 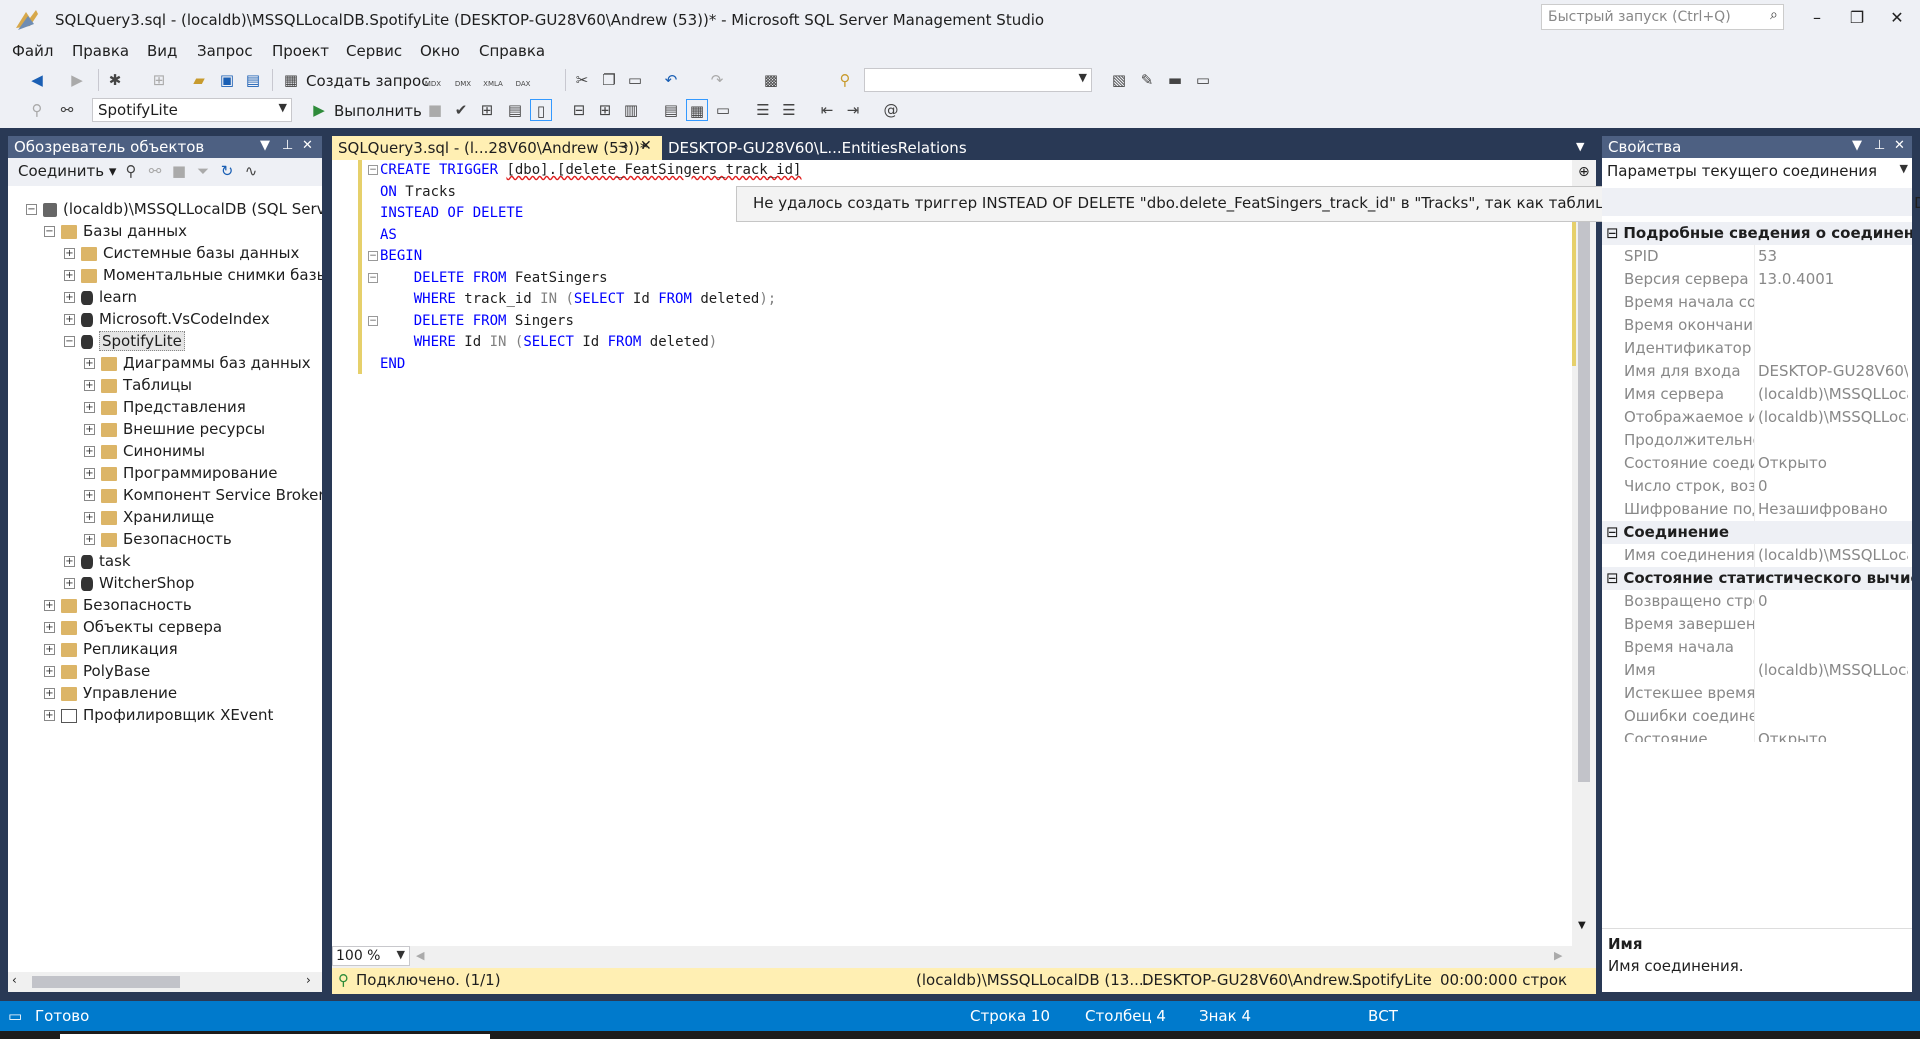 What do you see at coordinates (1757, 348) in the screenshot?
I see `property-row: Идентификатор тр` at bounding box center [1757, 348].